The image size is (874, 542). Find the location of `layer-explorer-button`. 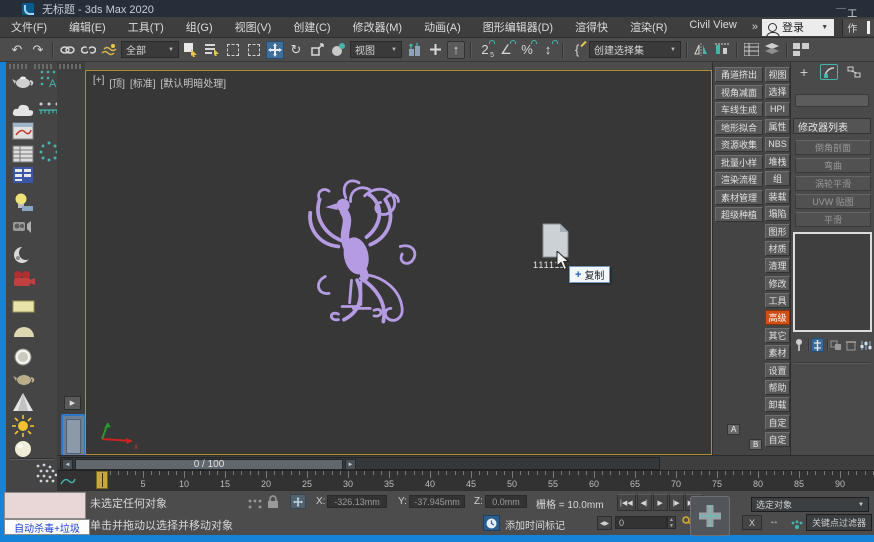

layer-explorer-button is located at coordinates (772, 50).